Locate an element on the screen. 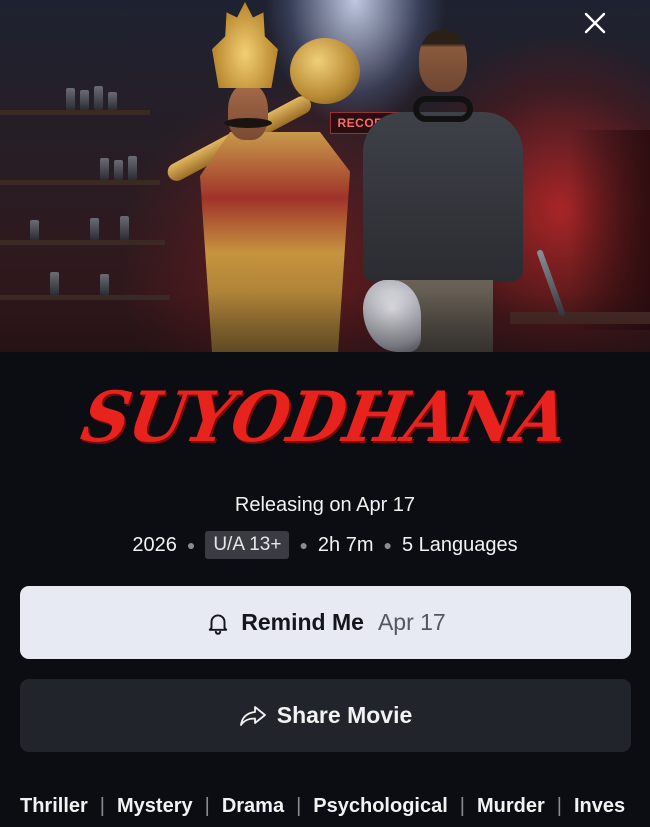 This screenshot has width=650, height=827. genre-investigation: Inves is located at coordinates (599, 806).